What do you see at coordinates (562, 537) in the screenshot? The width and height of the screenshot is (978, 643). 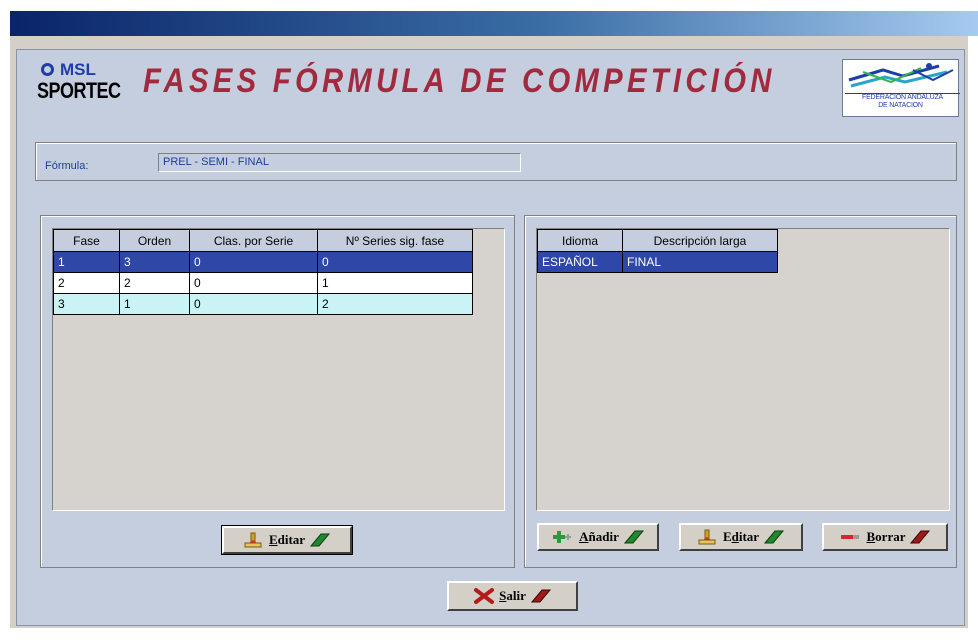 I see `plus-icon` at bounding box center [562, 537].